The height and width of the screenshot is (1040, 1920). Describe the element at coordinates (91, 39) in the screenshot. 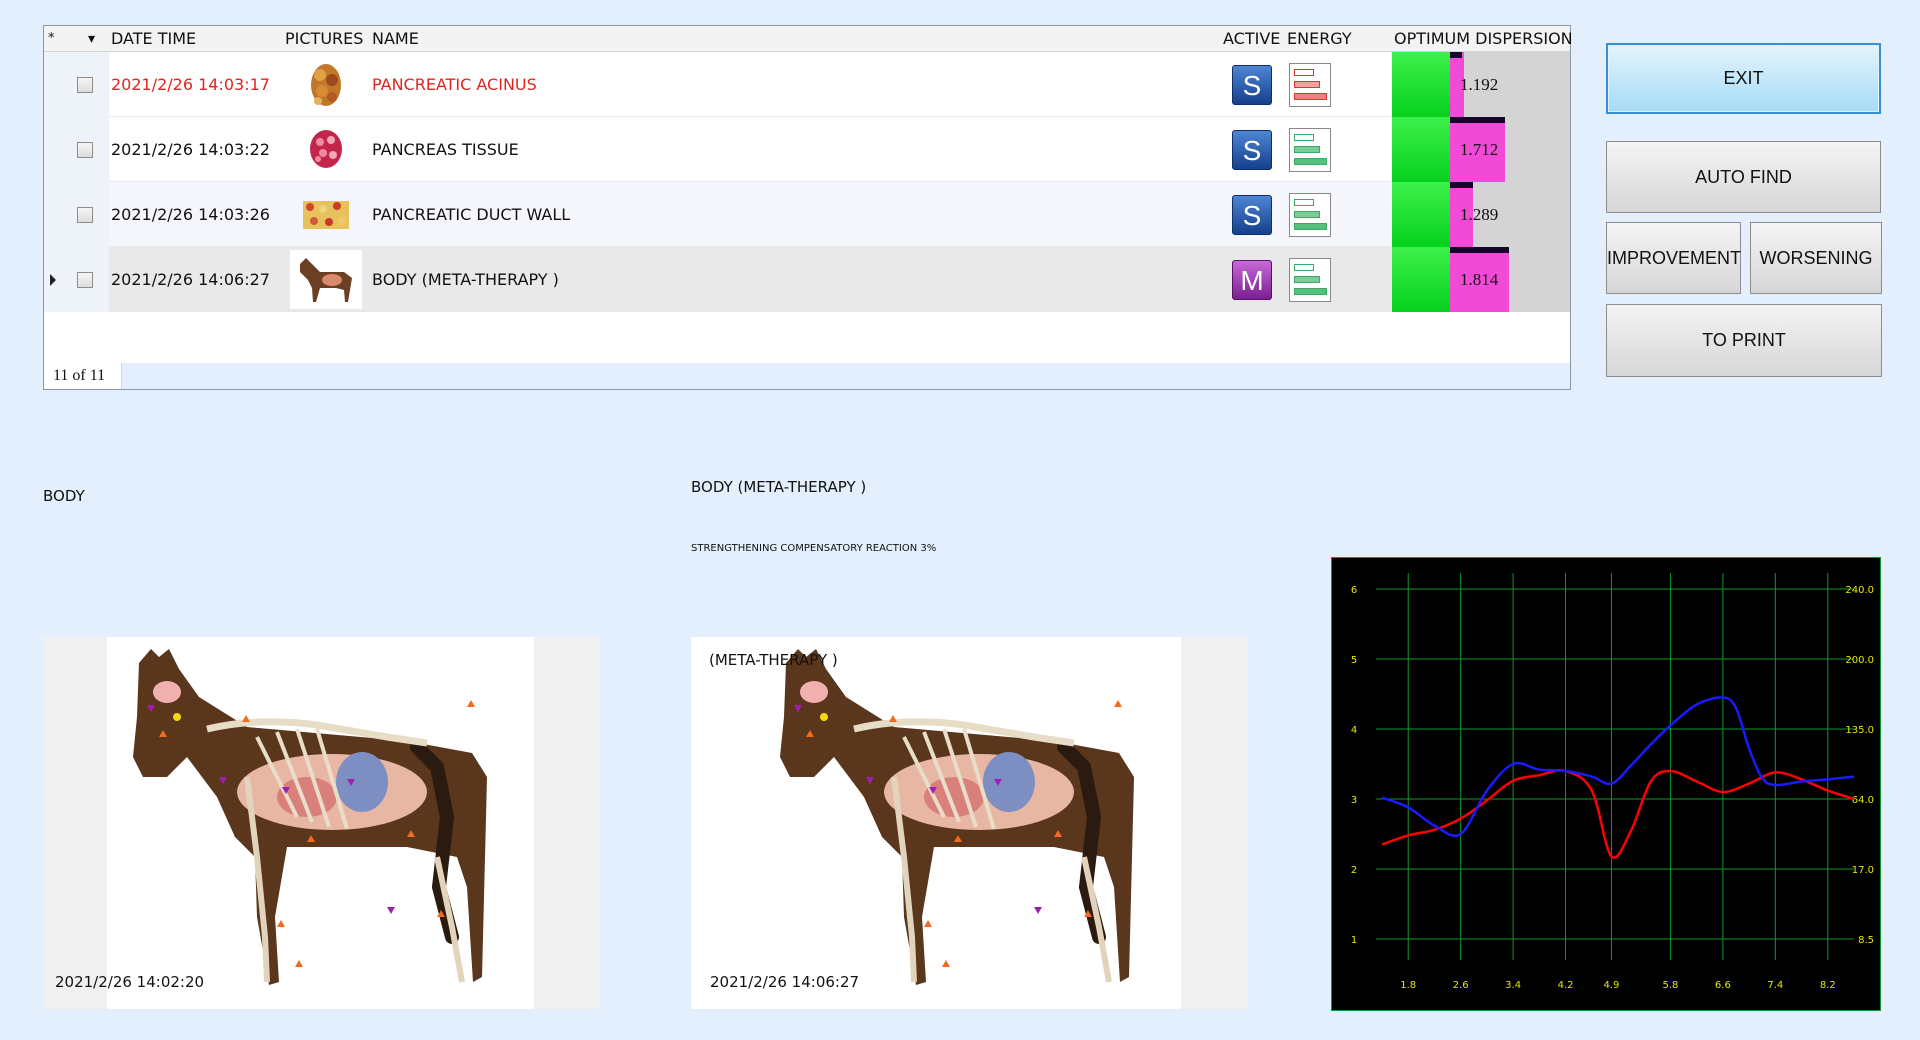

I see `sort-dropdown-icon: ▾` at that location.